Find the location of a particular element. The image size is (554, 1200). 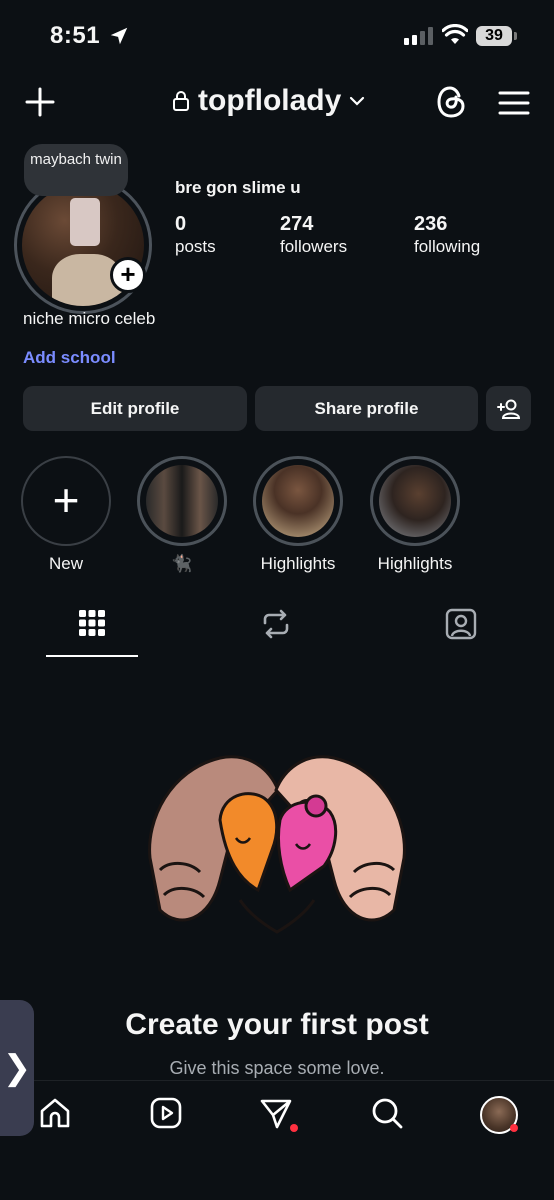

account-switcher: topflolady is located at coordinates (268, 101).